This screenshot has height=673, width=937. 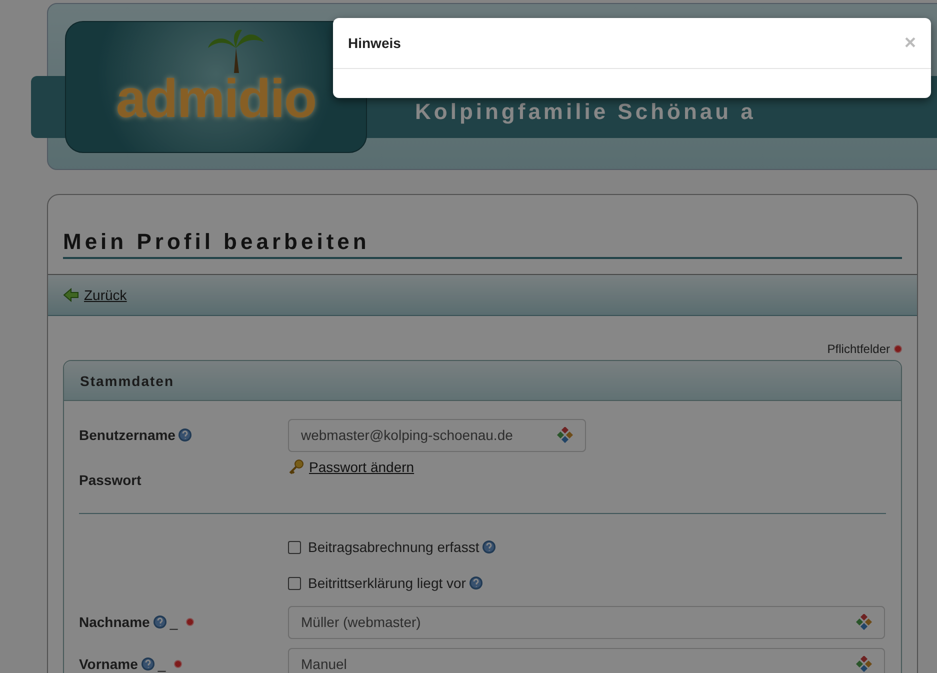 What do you see at coordinates (437, 435) in the screenshot?
I see `text-input: webmaster@kolping-schoenau.de` at bounding box center [437, 435].